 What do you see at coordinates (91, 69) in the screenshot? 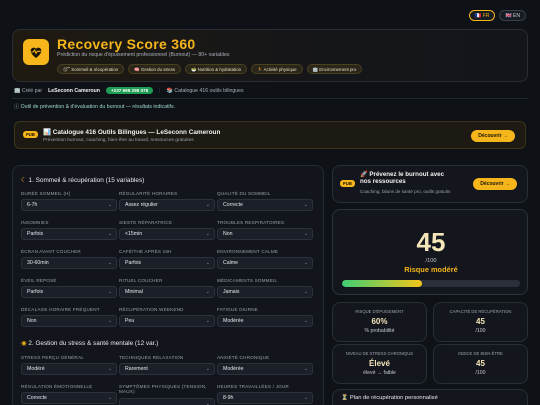
I see `chip-sleep: 😴 Sommeil & récupération` at bounding box center [91, 69].